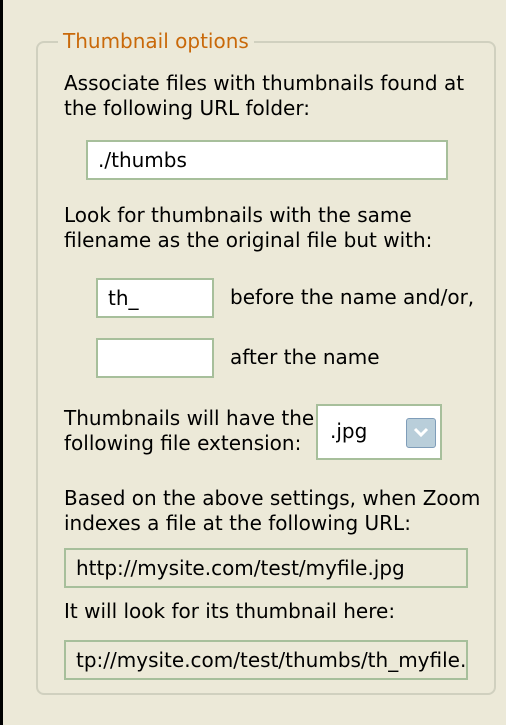  Describe the element at coordinates (264, 83) in the screenshot. I see `associate-text-line1: Associate files with thumbnails found at` at that location.